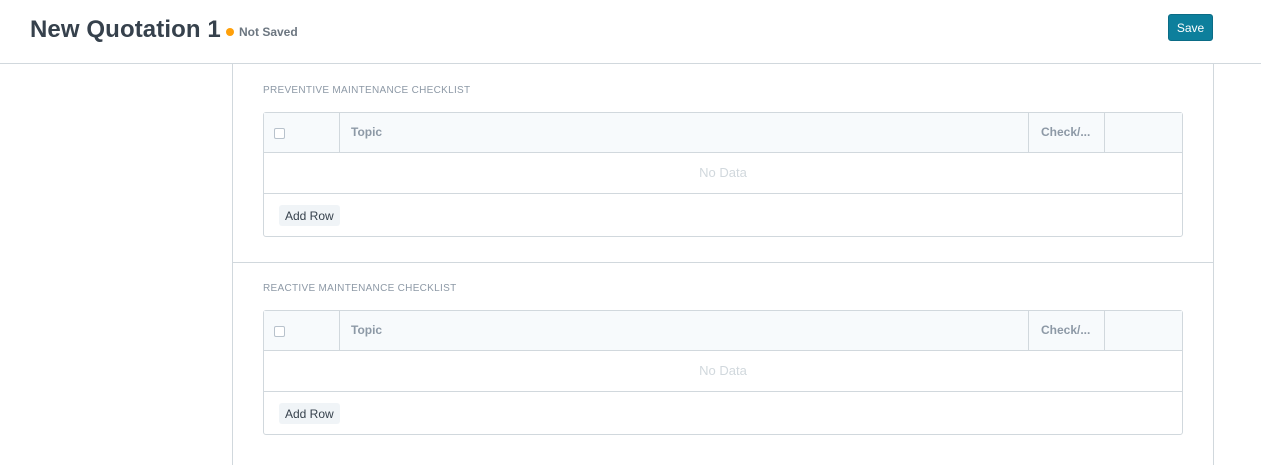 Image resolution: width=1261 pixels, height=465 pixels. I want to click on status-dot-icon, so click(230, 32).